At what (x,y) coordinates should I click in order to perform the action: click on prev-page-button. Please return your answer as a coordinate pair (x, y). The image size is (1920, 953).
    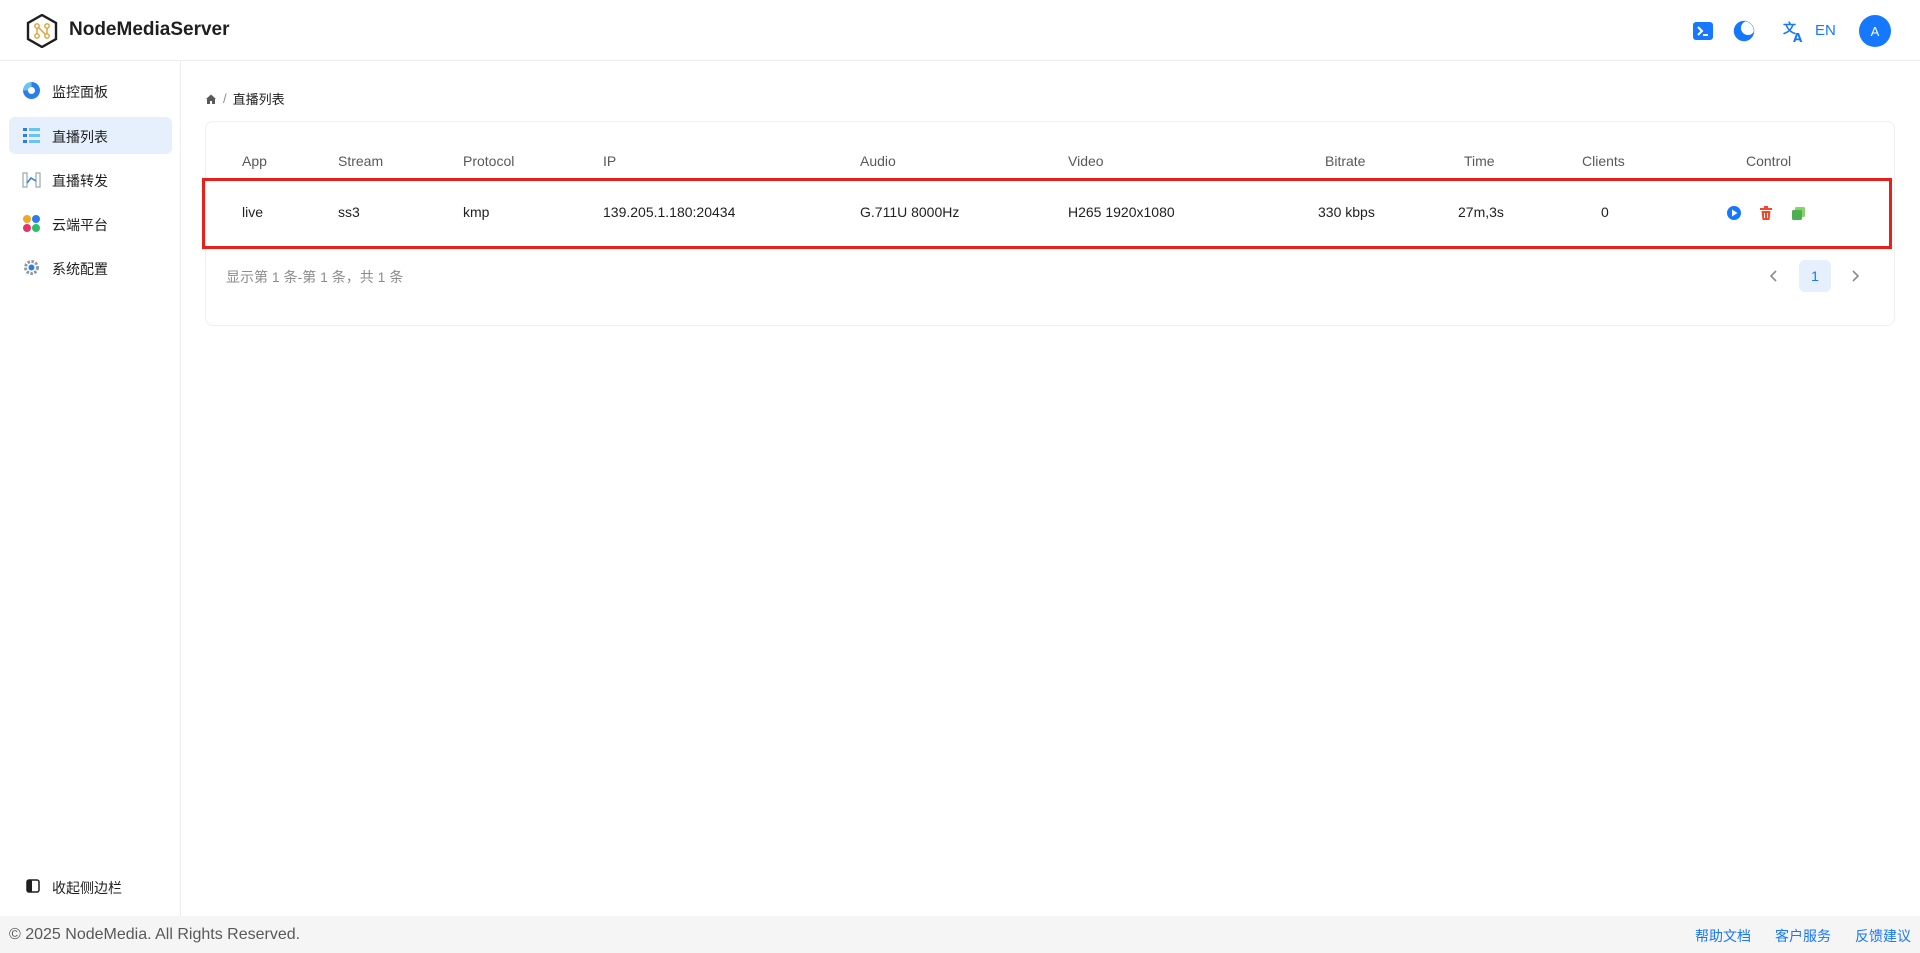
    Looking at the image, I should click on (1774, 276).